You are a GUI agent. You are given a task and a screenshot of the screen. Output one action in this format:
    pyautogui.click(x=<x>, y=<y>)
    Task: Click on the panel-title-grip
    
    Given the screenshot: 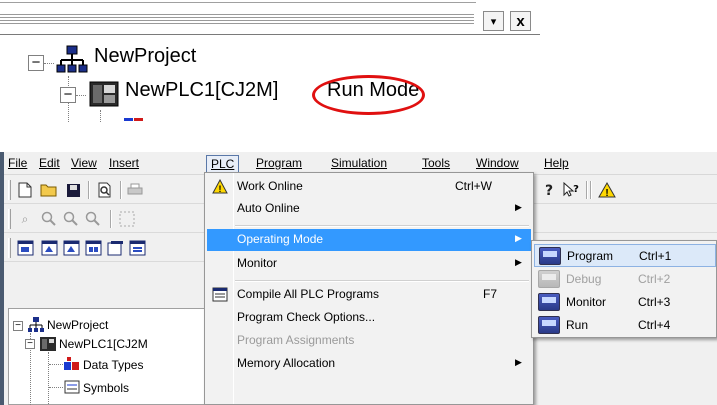 What is the action you would take?
    pyautogui.click(x=237, y=20)
    